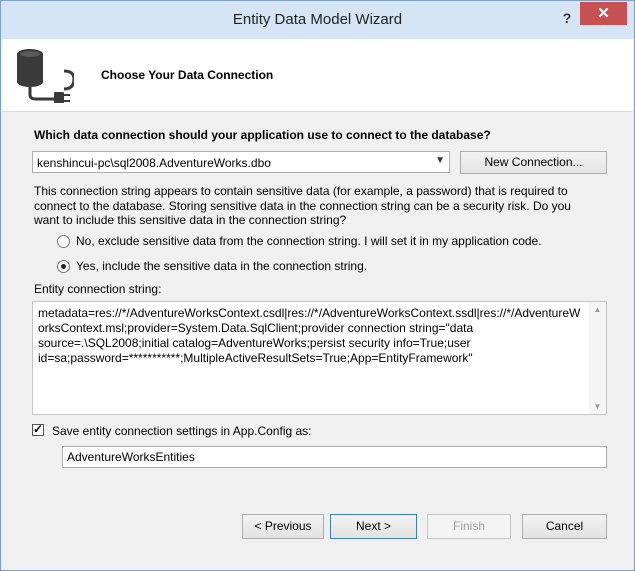  Describe the element at coordinates (63, 266) in the screenshot. I see `radio-include-indicator` at that location.